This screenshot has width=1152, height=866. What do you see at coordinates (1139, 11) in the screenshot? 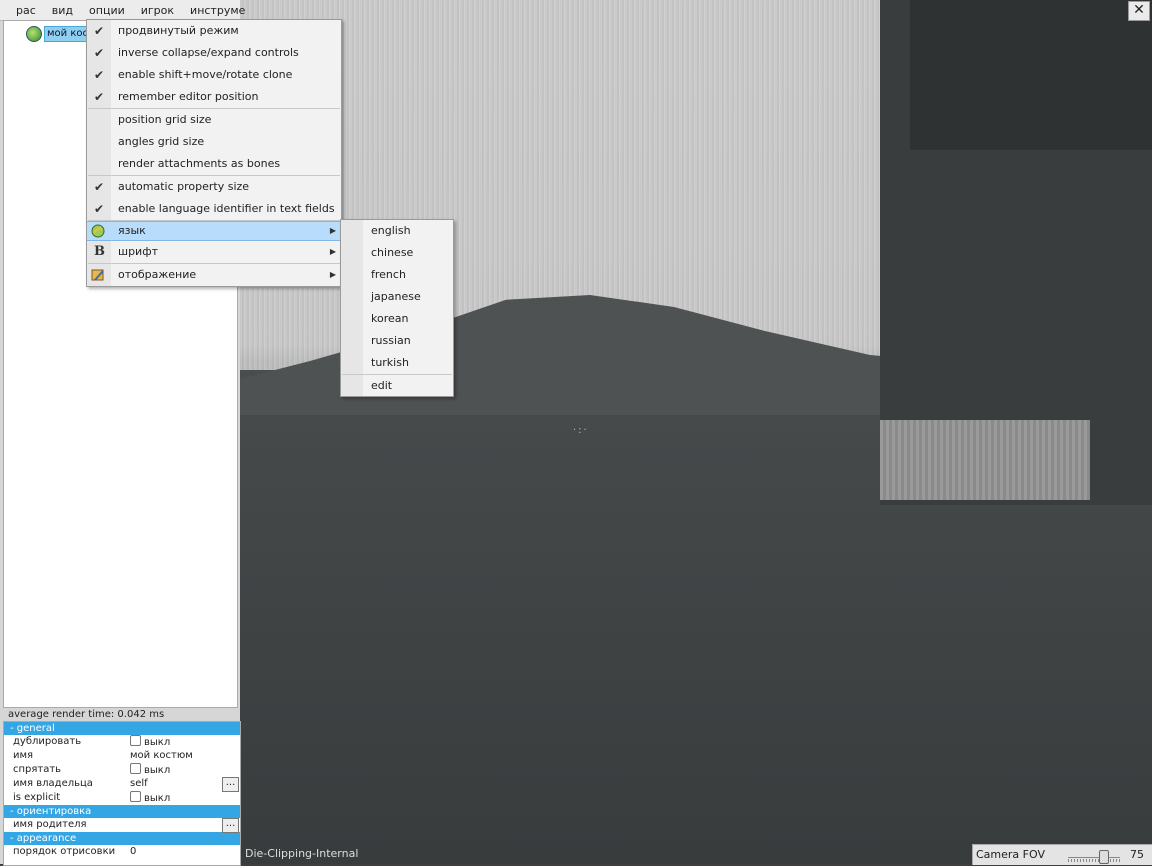
I see `close-button: ✕` at bounding box center [1139, 11].